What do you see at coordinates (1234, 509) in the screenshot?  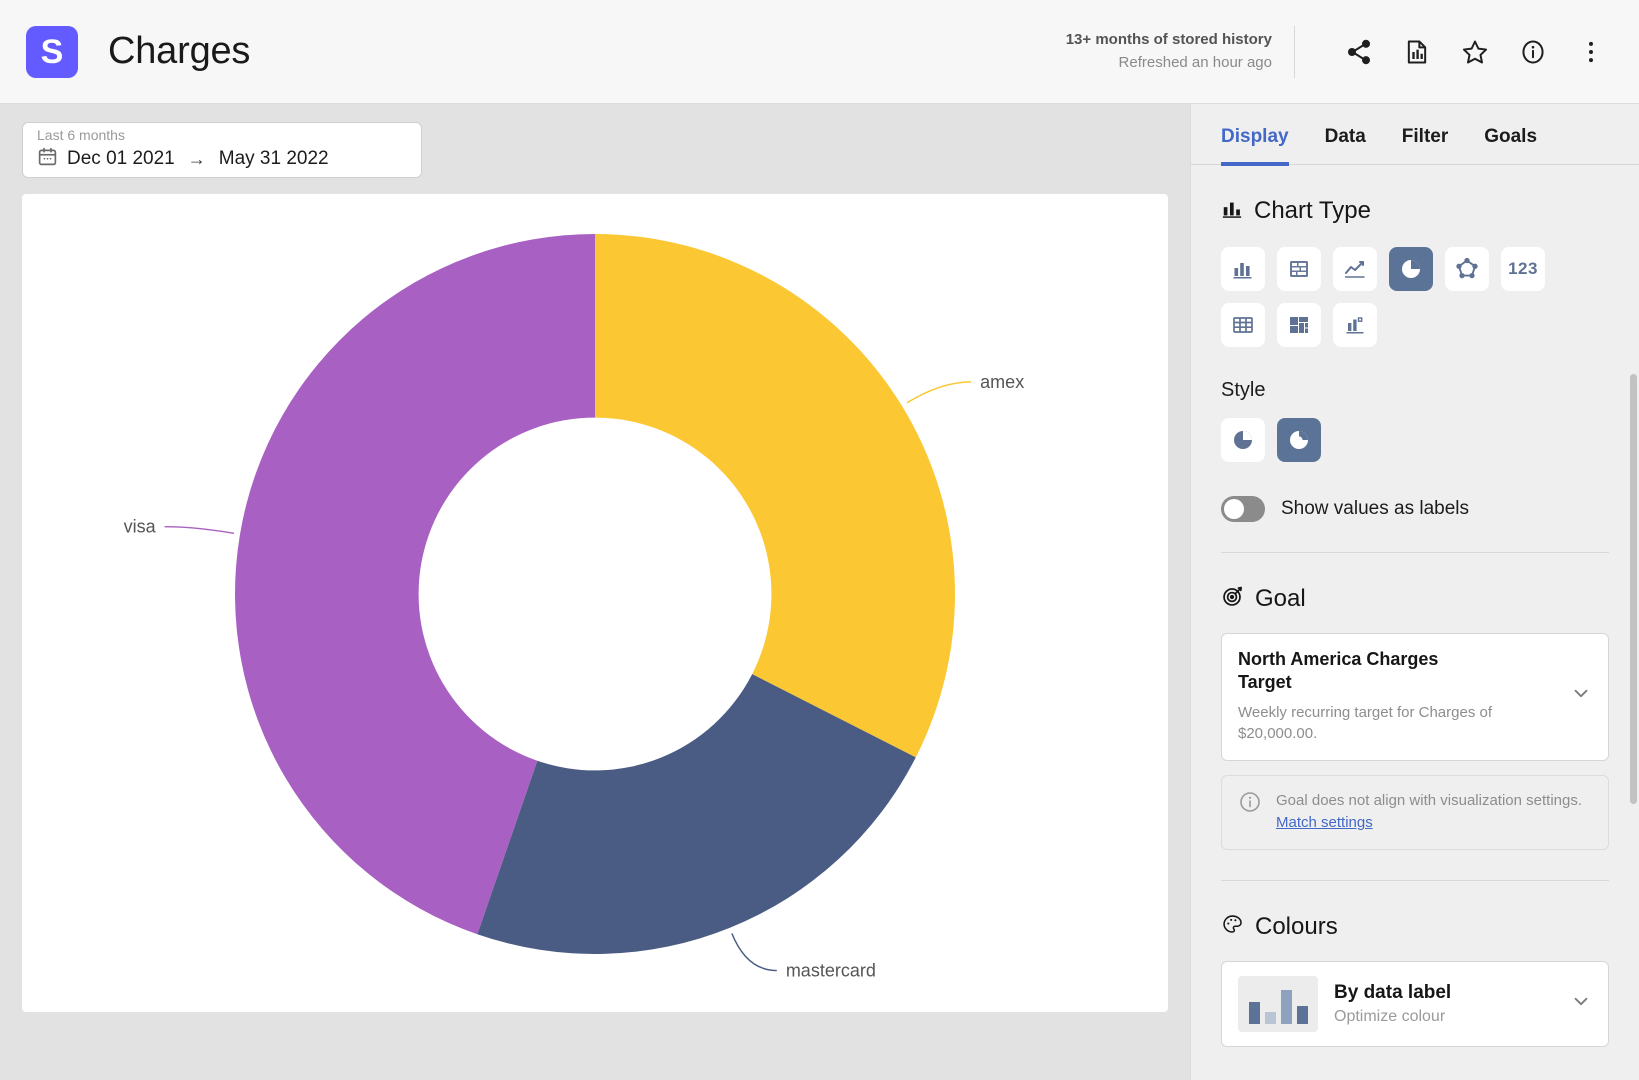 I see `toggle-knob` at bounding box center [1234, 509].